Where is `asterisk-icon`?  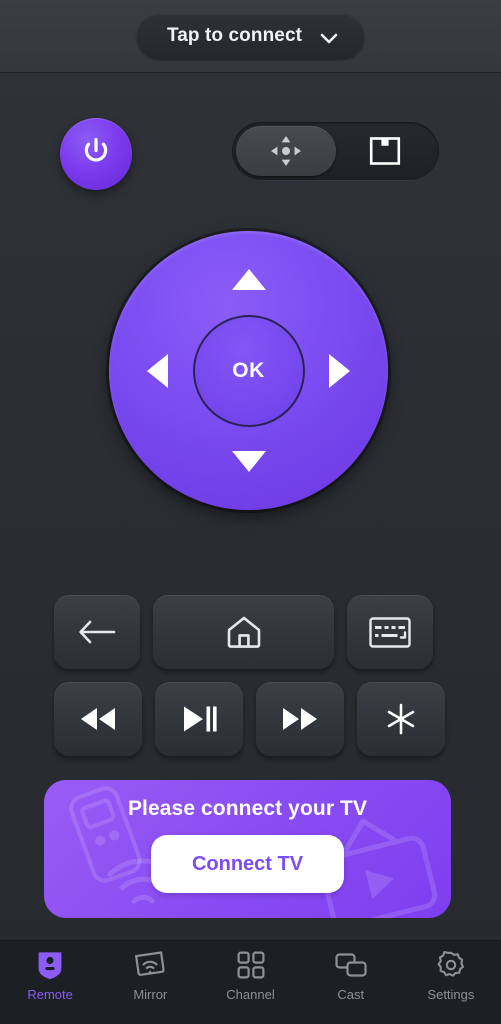 asterisk-icon is located at coordinates (401, 719).